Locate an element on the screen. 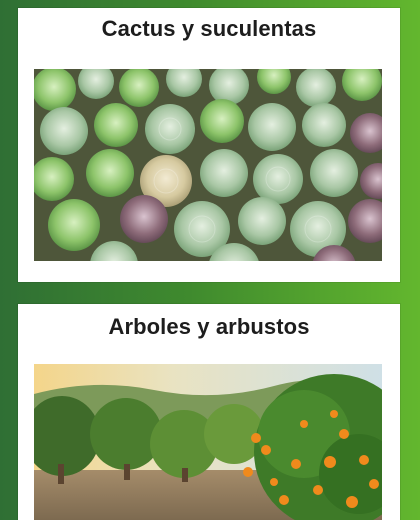  card-title: Arboles y arbustos is located at coordinates (209, 326).